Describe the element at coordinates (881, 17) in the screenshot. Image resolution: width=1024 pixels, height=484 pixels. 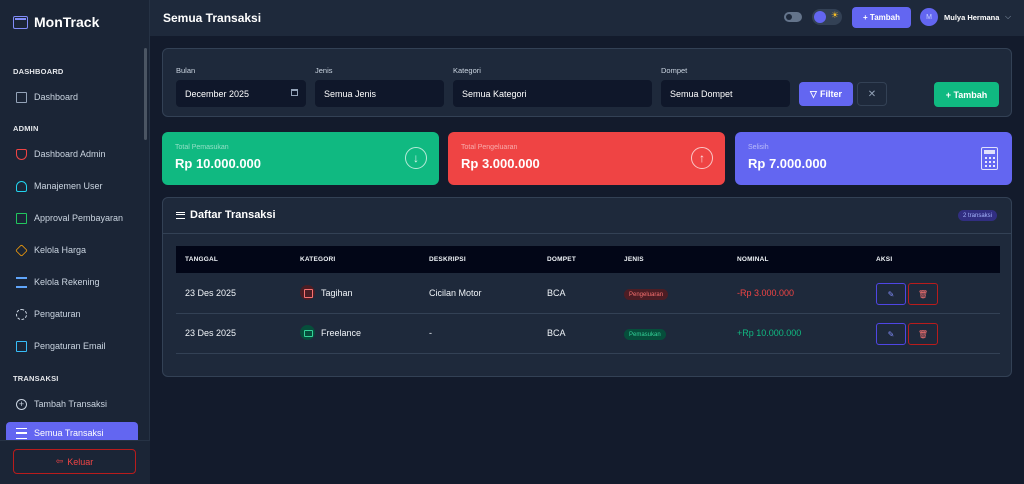
I see `topbar-add-button: + Tambah` at that location.